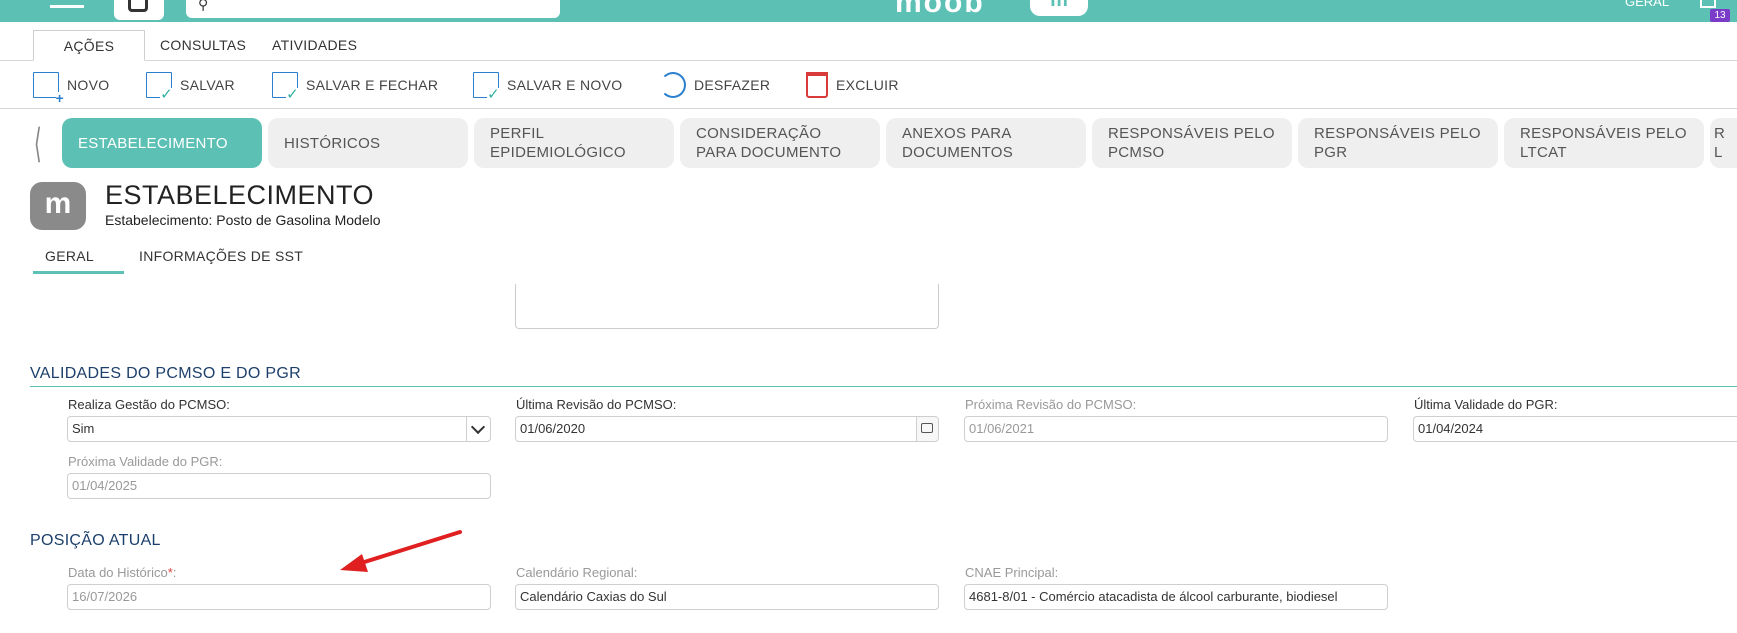  What do you see at coordinates (673, 85) in the screenshot?
I see `undo-icon` at bounding box center [673, 85].